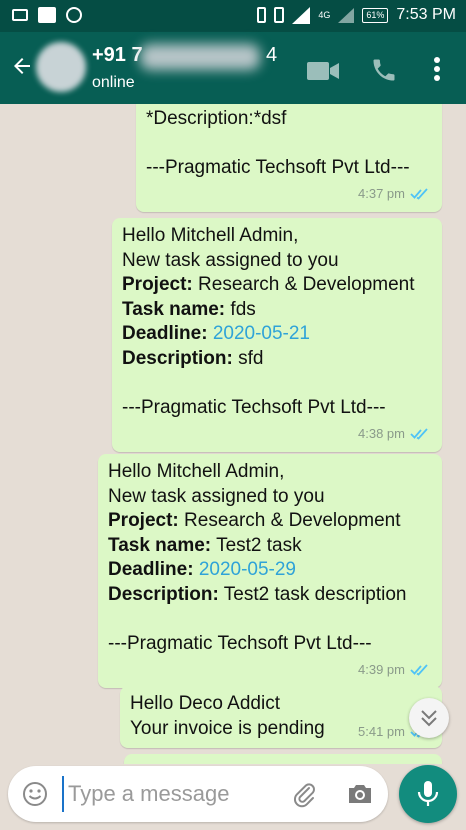 The height and width of the screenshot is (830, 466). What do you see at coordinates (360, 794) in the screenshot?
I see `camera-icon` at bounding box center [360, 794].